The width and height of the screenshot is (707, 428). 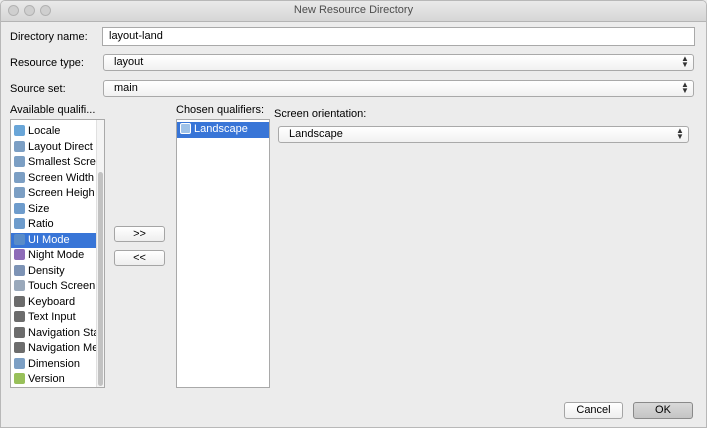 I want to click on qualifier-item: Layout Direct, so click(x=57, y=148).